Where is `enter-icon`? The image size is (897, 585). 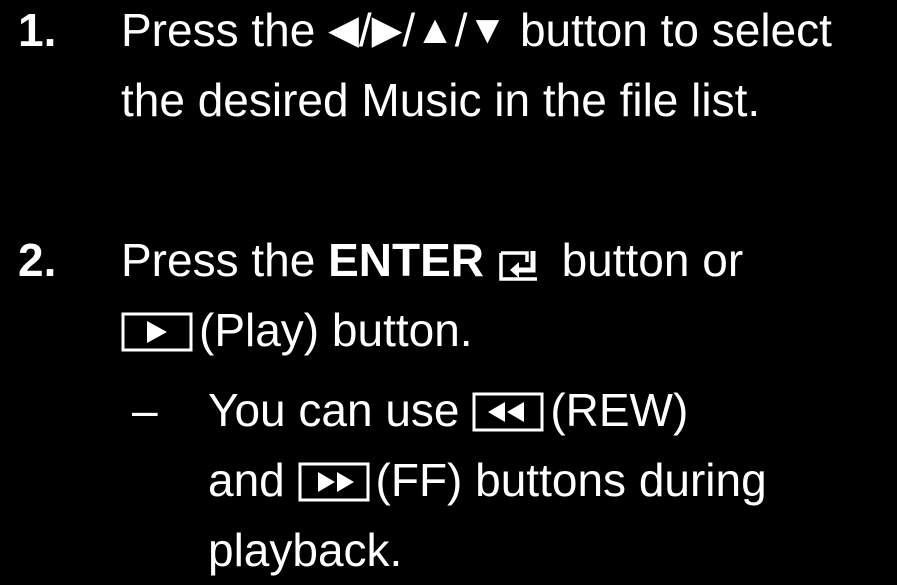
enter-icon is located at coordinates (520, 265).